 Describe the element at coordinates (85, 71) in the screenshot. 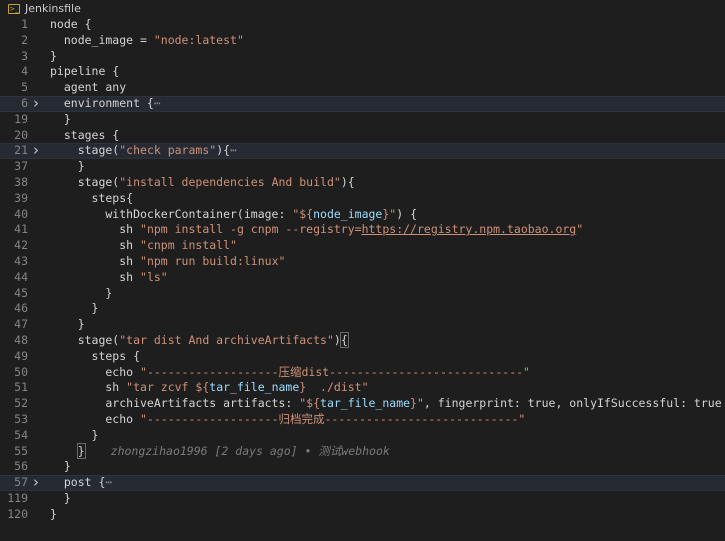

I see `code-text: pipeline {` at that location.